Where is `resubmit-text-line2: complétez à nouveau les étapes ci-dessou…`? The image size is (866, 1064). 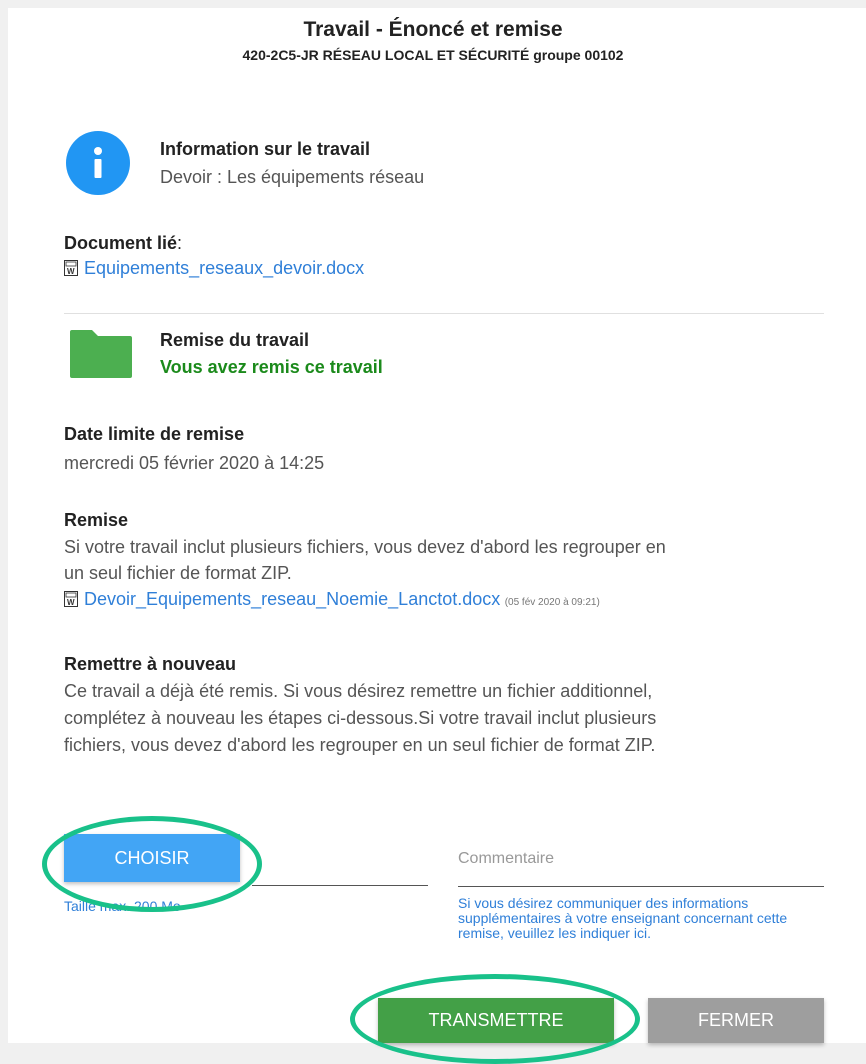
resubmit-text-line2: complétez à nouveau les étapes ci-dessou… is located at coordinates (360, 718).